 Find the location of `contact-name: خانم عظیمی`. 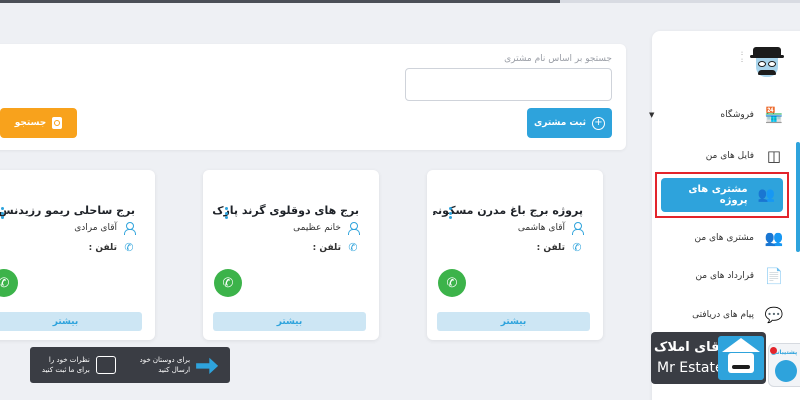

contact-name: خانم عظیمی is located at coordinates (317, 228).